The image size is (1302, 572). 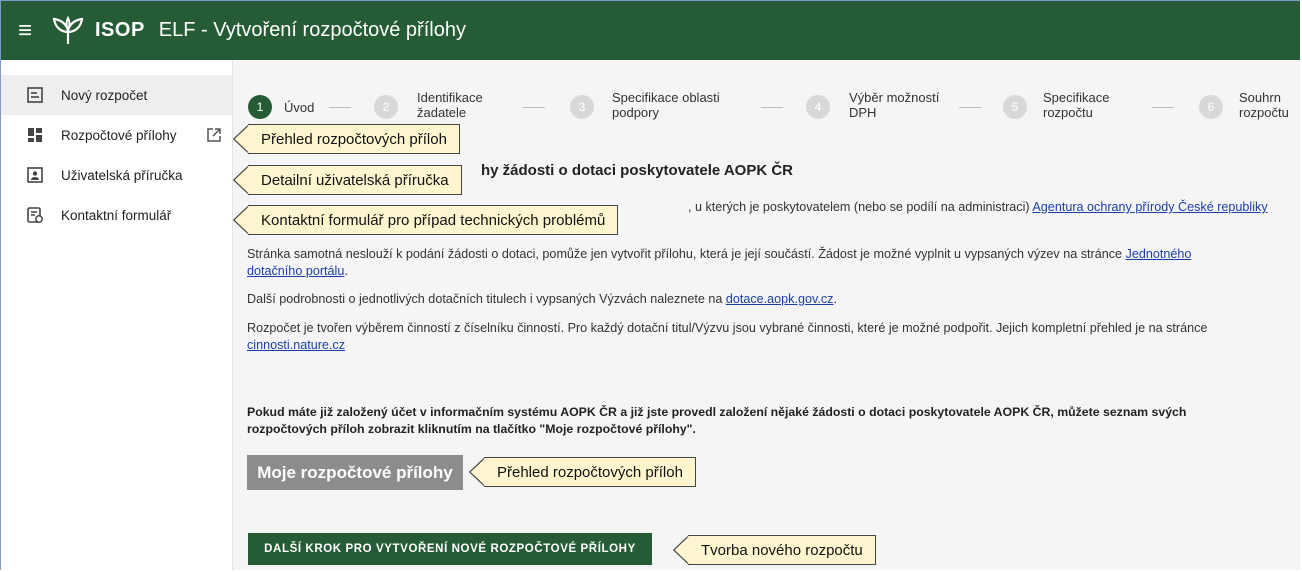 What do you see at coordinates (863, 112) in the screenshot?
I see `step-4-label-line2: DPH` at bounding box center [863, 112].